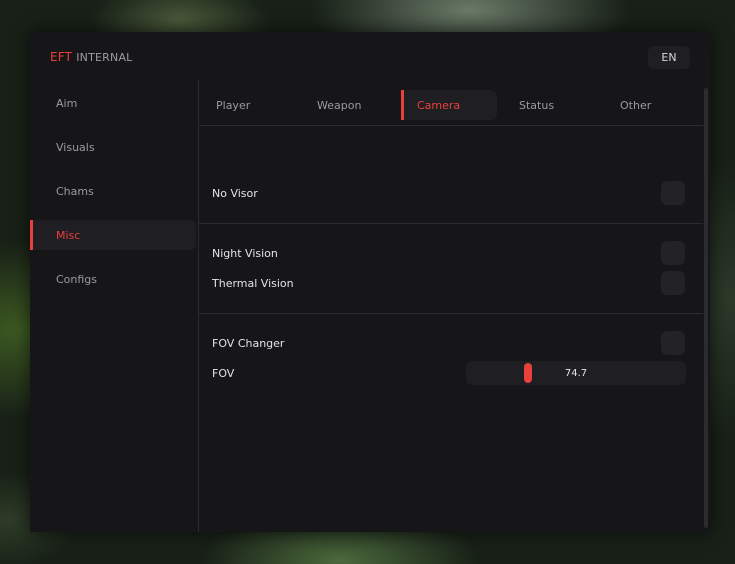 This screenshot has height=564, width=735. I want to click on tab-player: Player, so click(264, 105).